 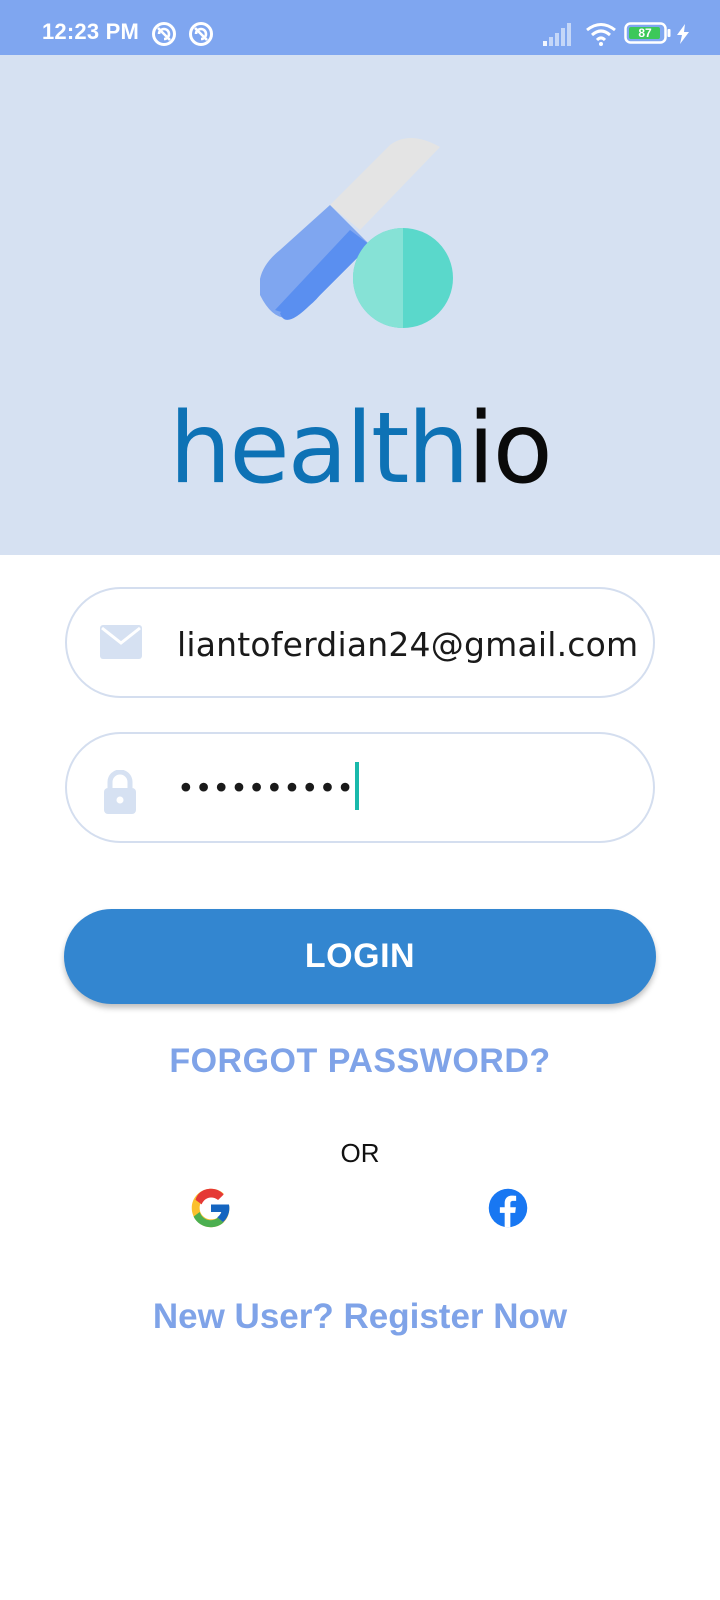 I want to click on password-mask: ••••••••••, so click(x=265, y=789).